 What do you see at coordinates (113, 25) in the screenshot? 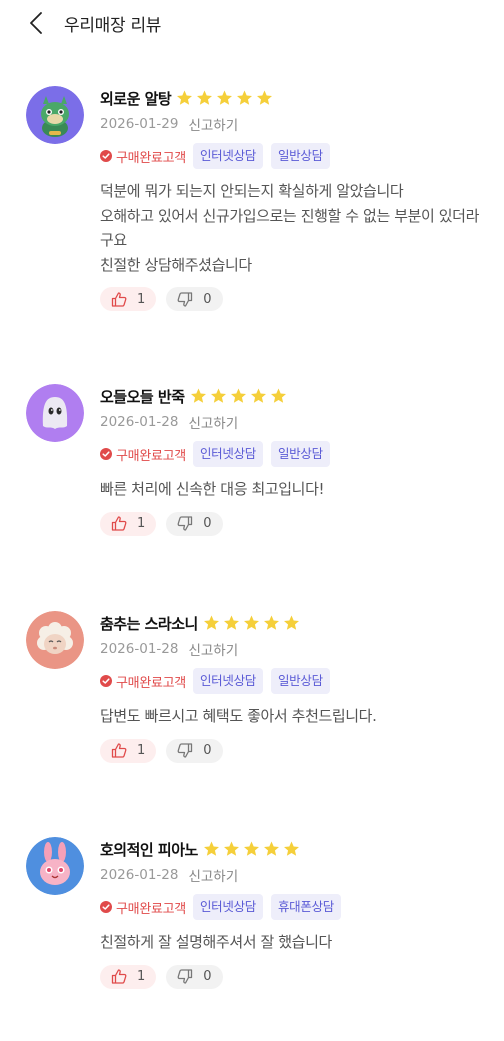
I see `page-title: 우리매장 리뷰` at bounding box center [113, 25].